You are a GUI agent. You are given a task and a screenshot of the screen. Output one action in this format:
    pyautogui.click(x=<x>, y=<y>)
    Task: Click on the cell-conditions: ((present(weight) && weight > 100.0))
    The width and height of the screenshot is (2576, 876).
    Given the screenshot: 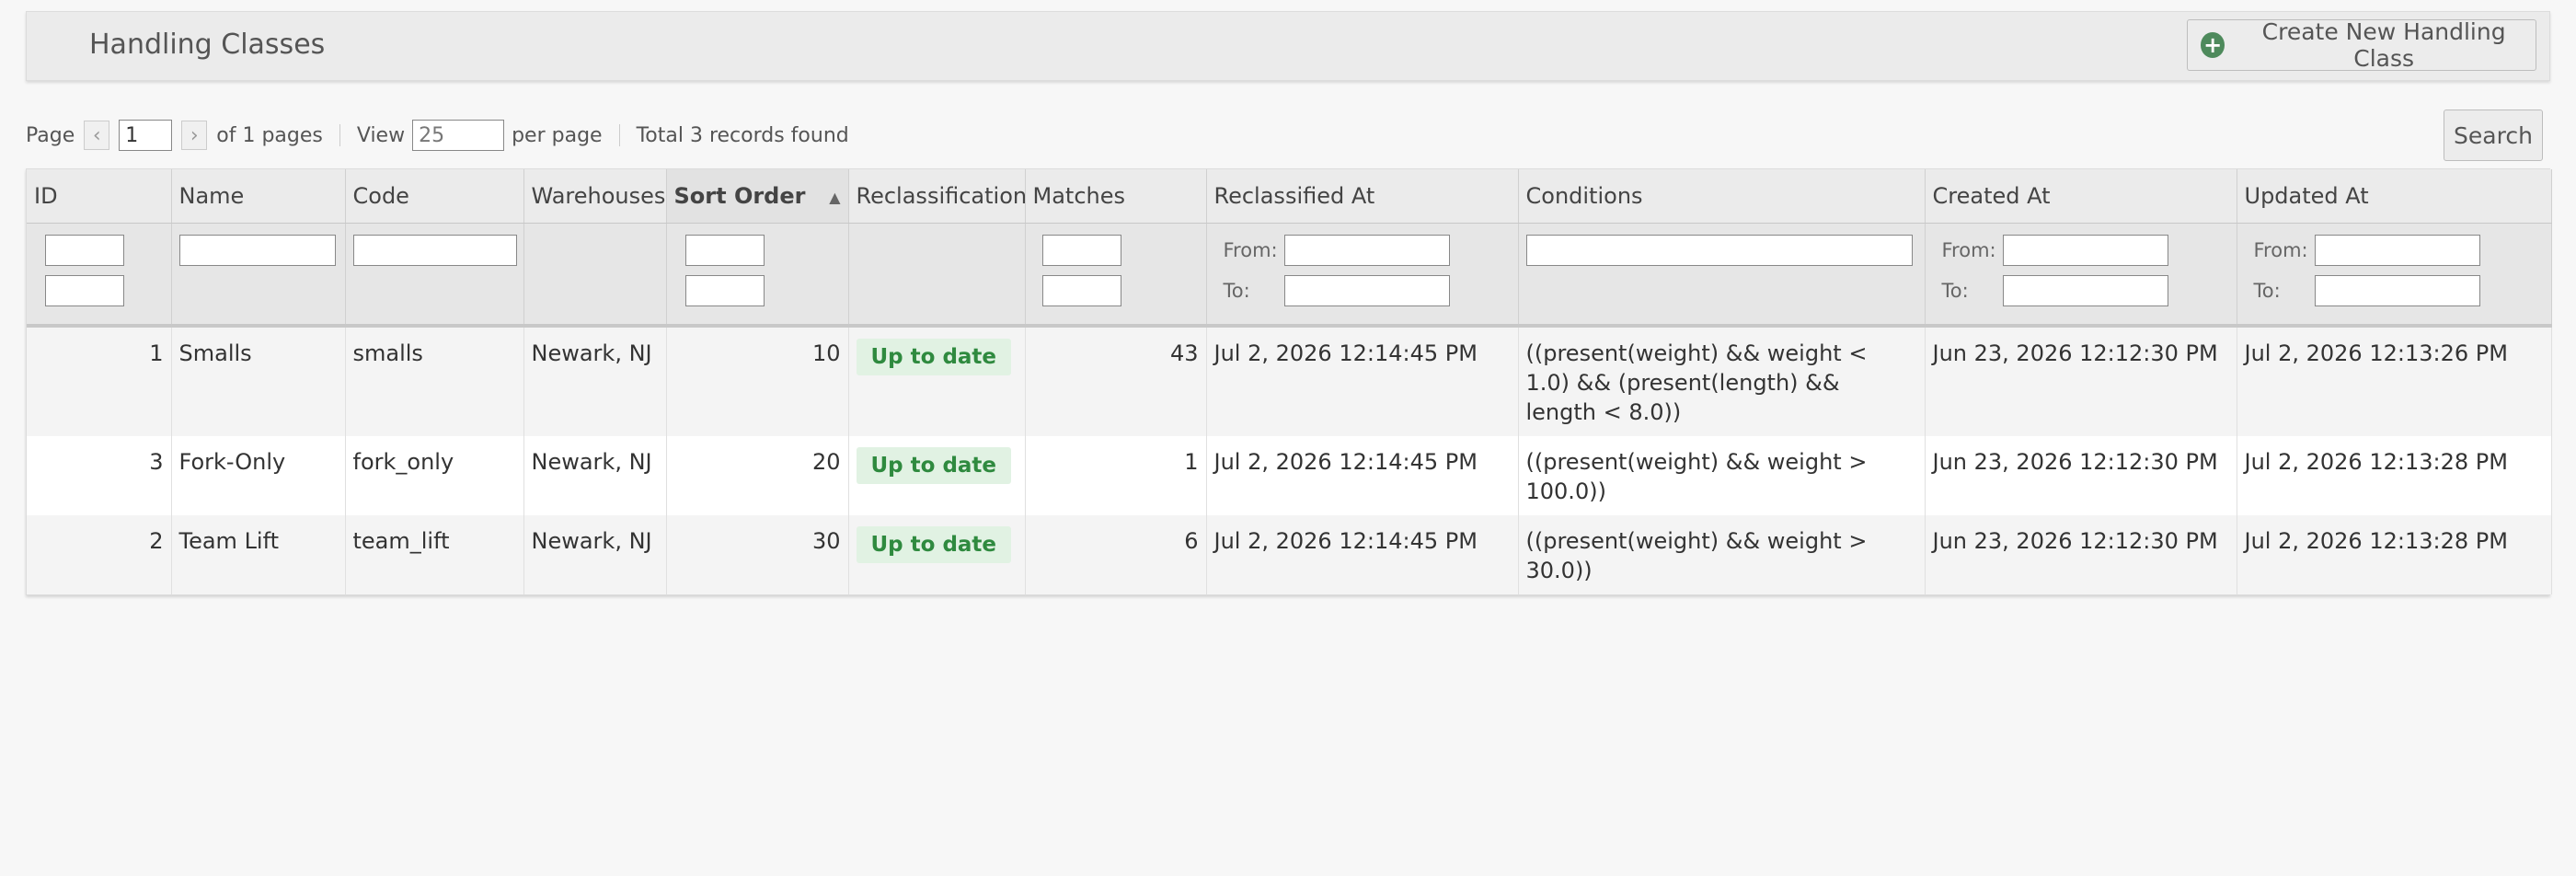 What is the action you would take?
    pyautogui.click(x=1722, y=476)
    